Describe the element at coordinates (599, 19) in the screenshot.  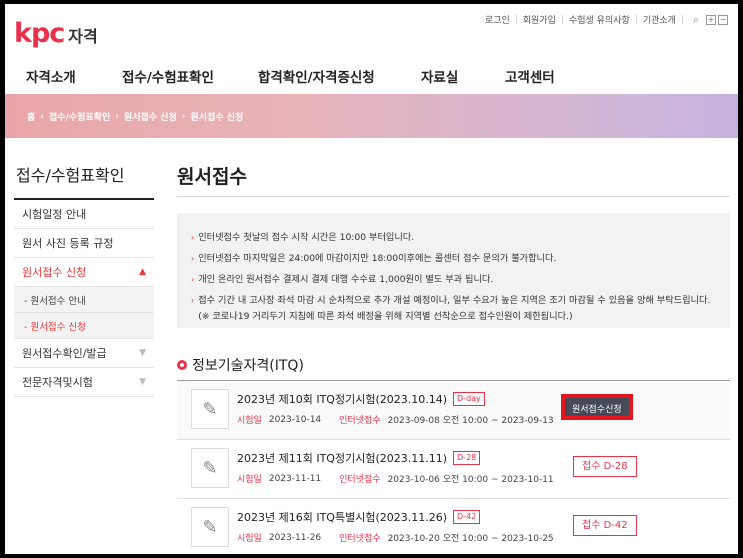
I see `notice-link: 수험생 유의사항` at that location.